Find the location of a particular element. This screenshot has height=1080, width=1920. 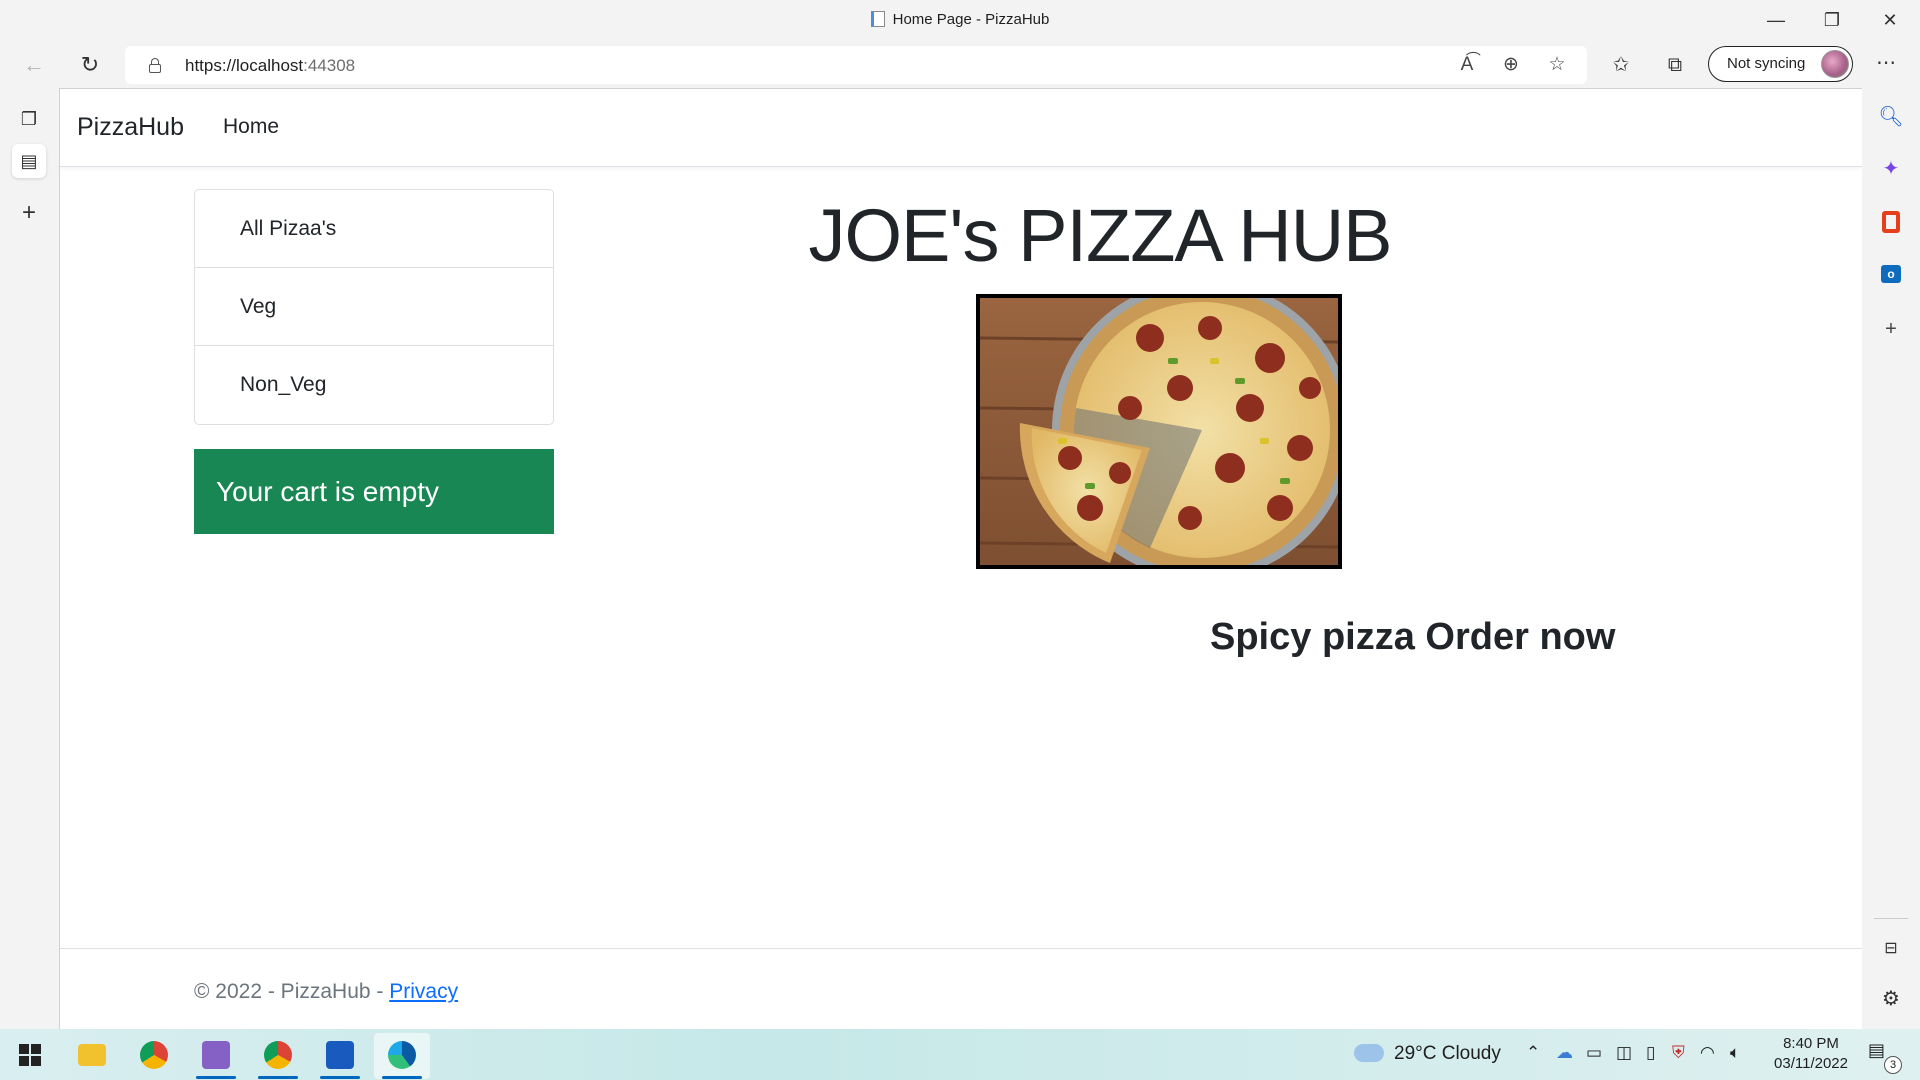

weather-text: 29°C Cloudy is located at coordinates (1447, 1054).